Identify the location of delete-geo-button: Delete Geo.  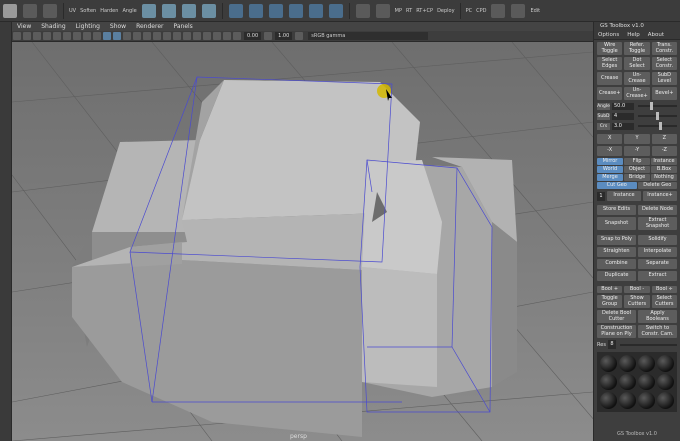
(657, 185).